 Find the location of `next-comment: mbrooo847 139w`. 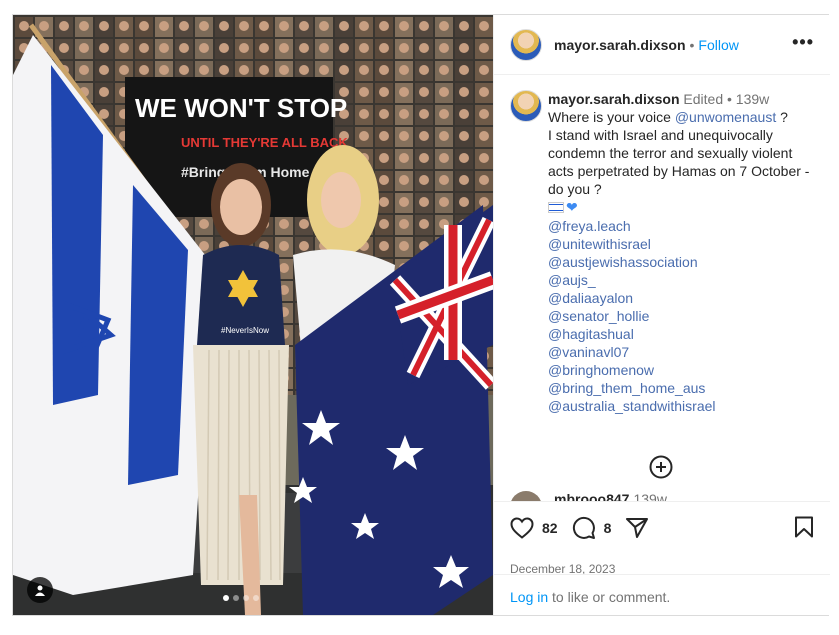

next-comment: mbrooo847 139w is located at coordinates (660, 496).